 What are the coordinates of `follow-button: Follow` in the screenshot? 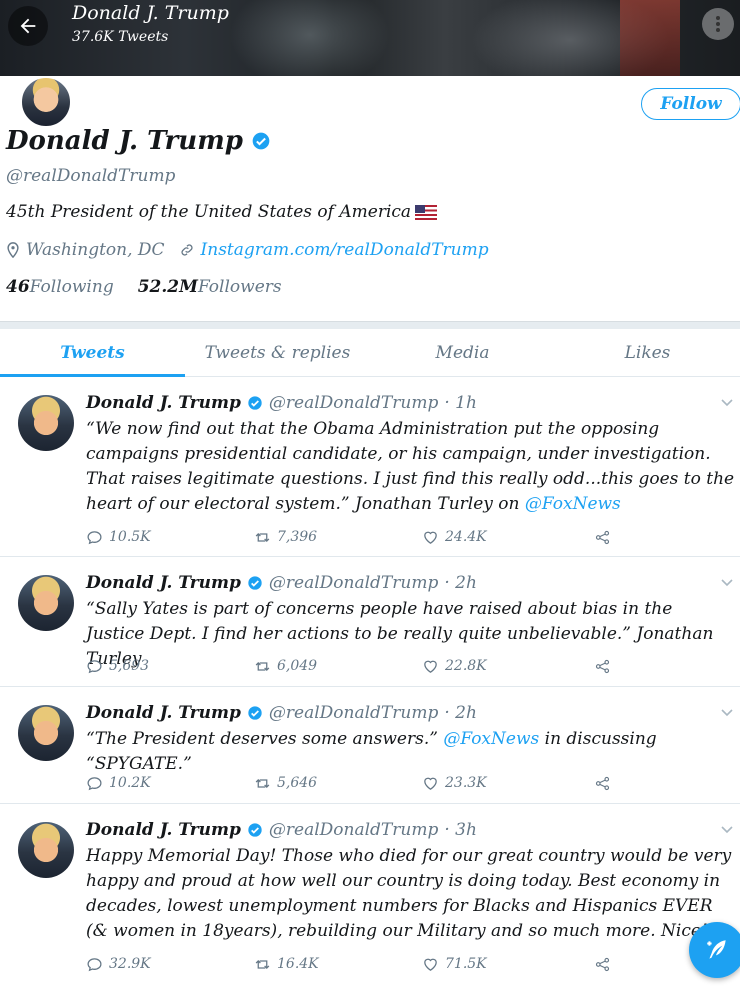 It's located at (690, 104).